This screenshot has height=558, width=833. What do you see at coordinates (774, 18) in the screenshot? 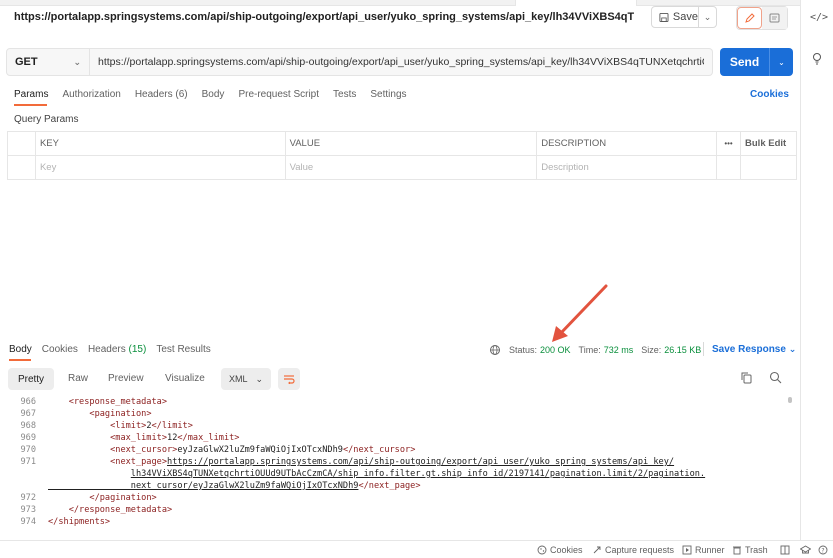
I see `comments-button` at bounding box center [774, 18].